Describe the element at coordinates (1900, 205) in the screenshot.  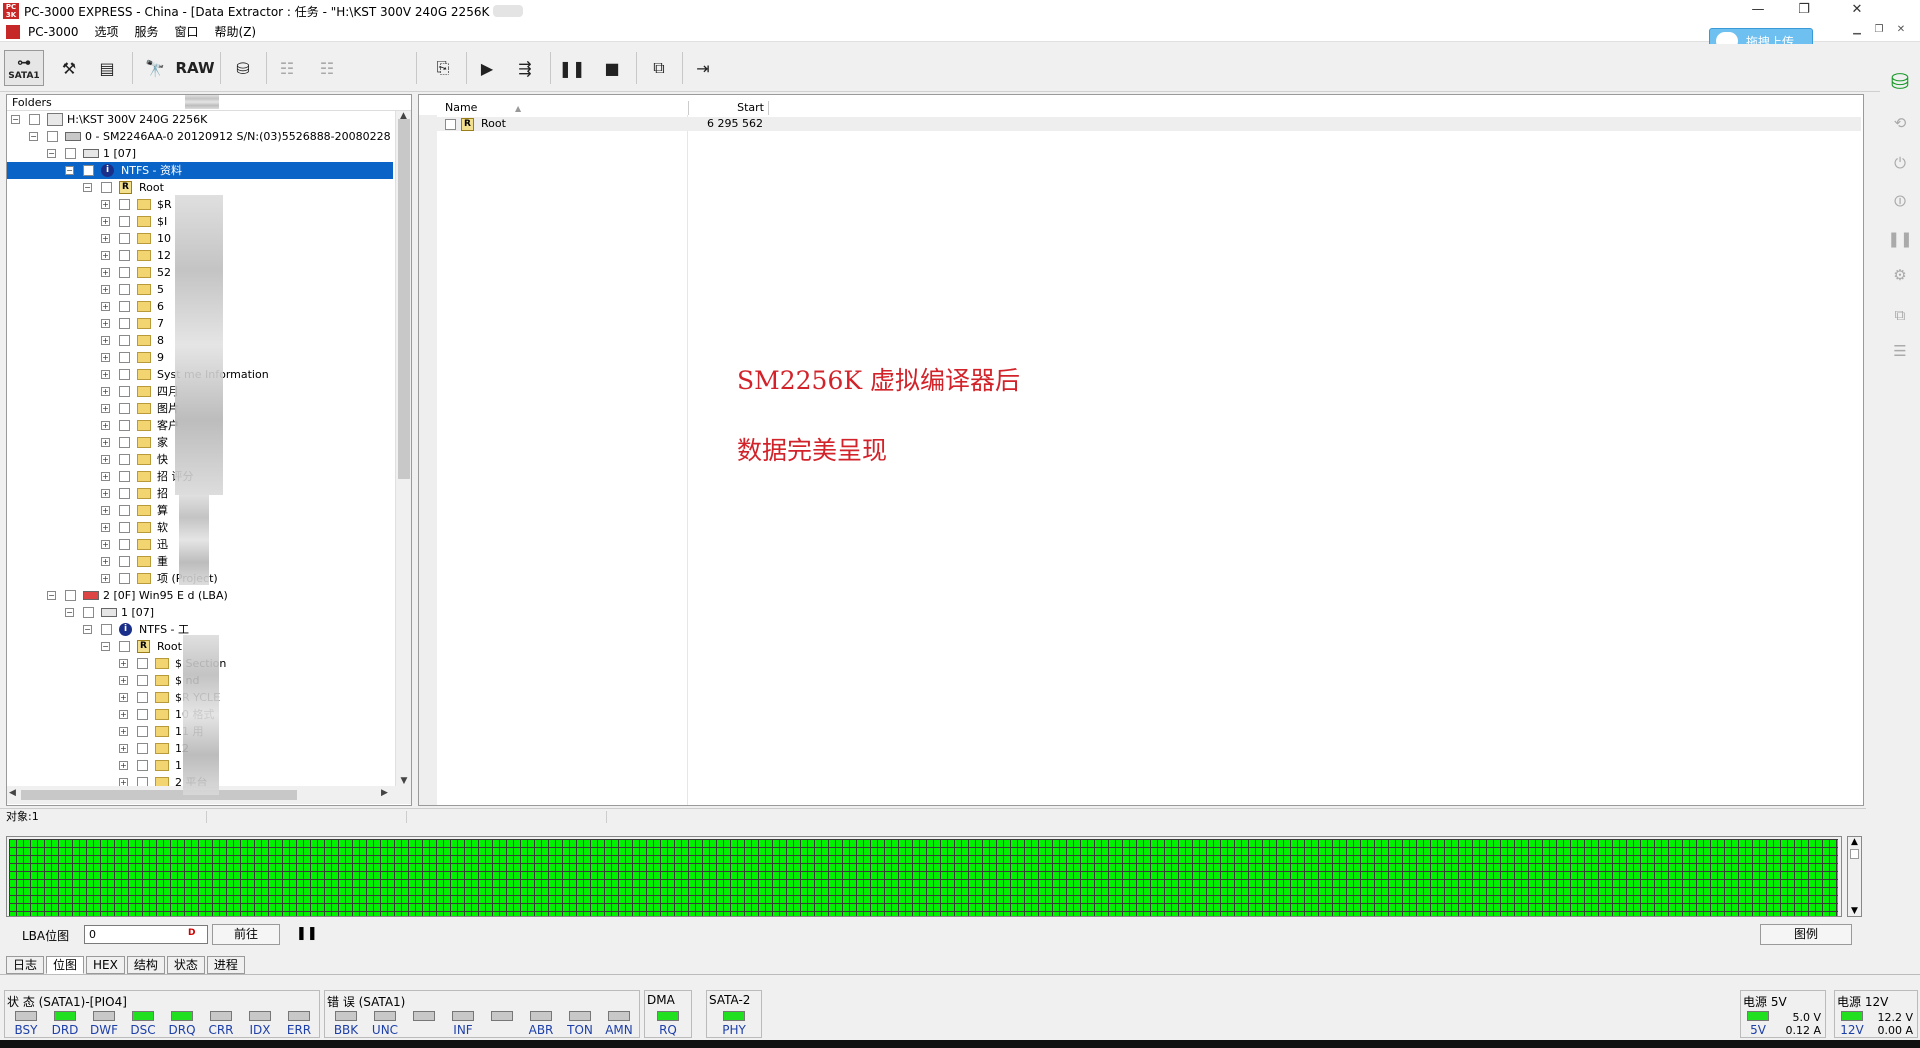
I see `power-12v-icon: ⏼` at that location.